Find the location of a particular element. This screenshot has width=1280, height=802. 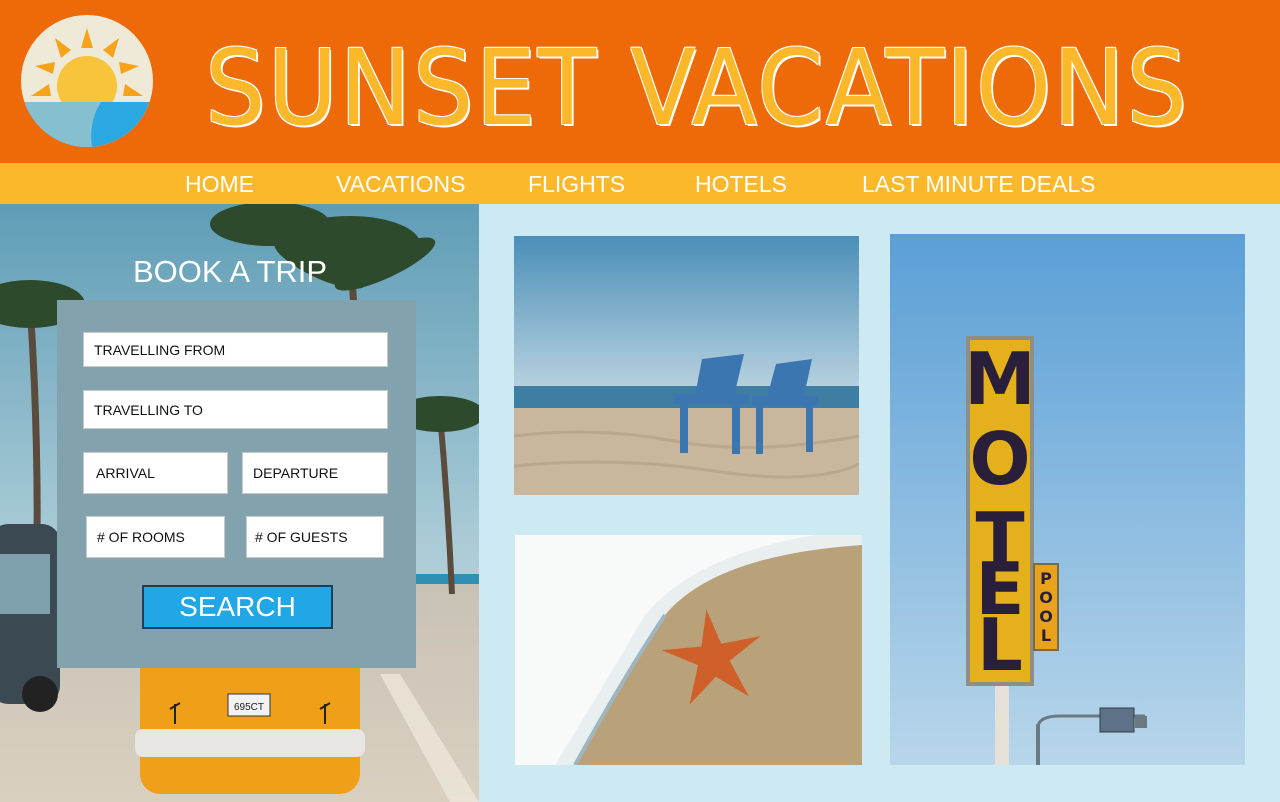

guests-field: # OF GUESTS is located at coordinates (315, 537).